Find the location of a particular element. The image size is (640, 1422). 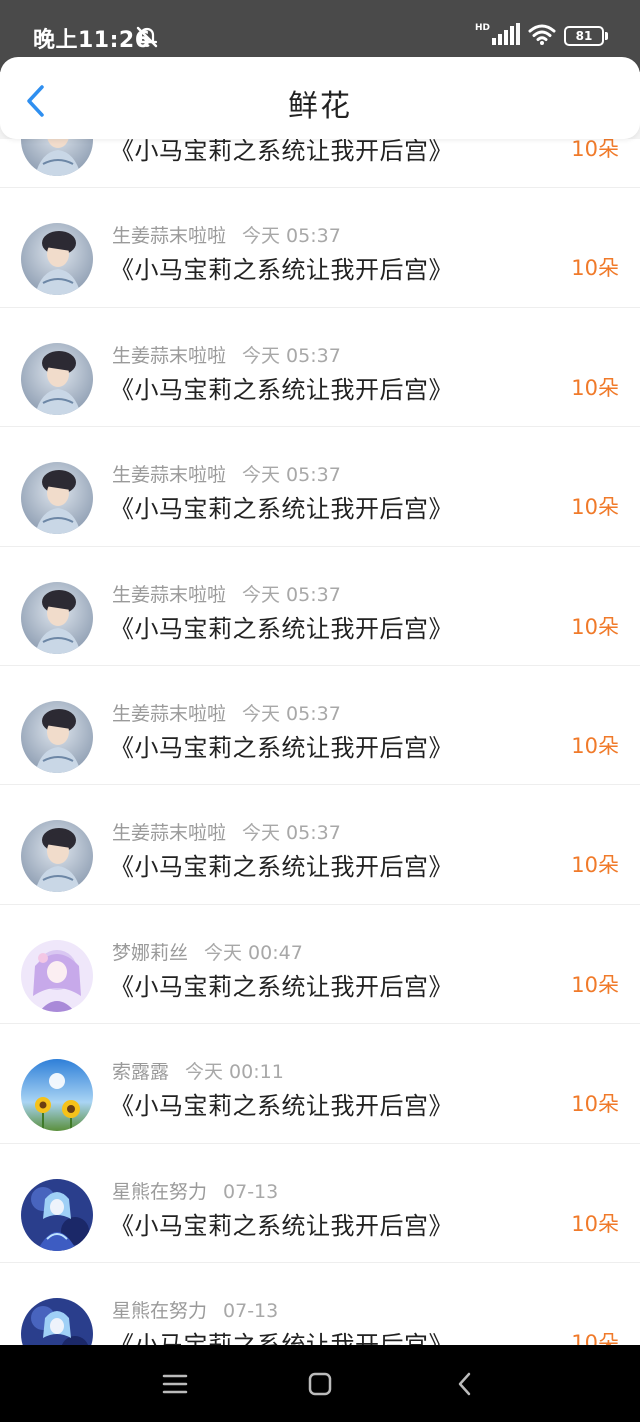

meta-line: 梦娜莉丝 今天 00:47 is located at coordinates (207, 951).